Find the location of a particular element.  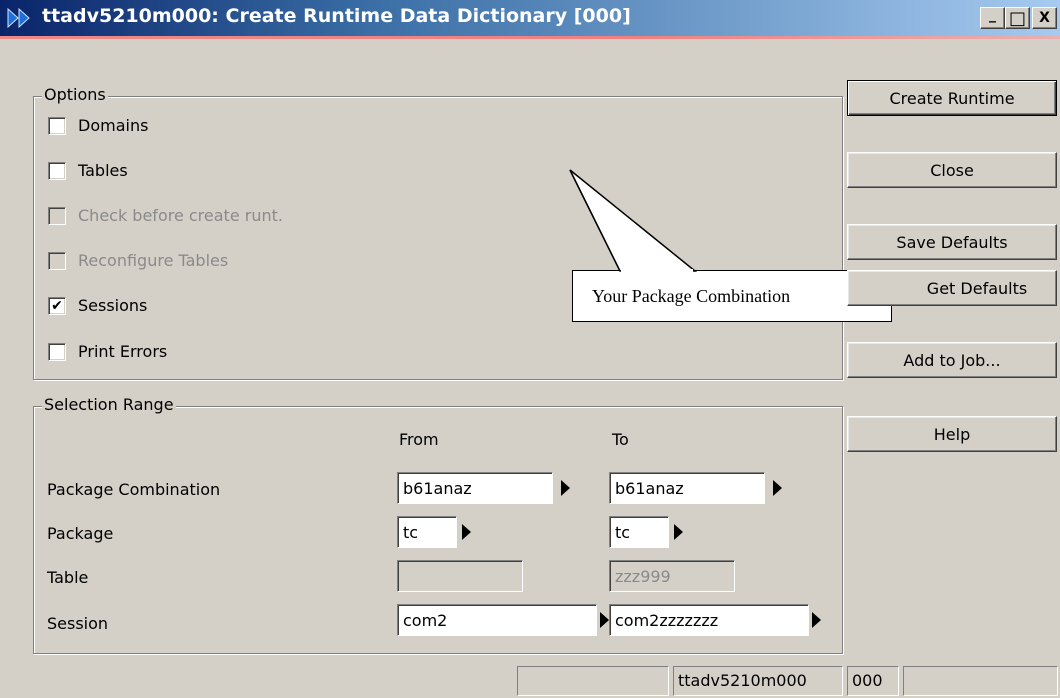

minimize-icon: _ is located at coordinates (992, 15).